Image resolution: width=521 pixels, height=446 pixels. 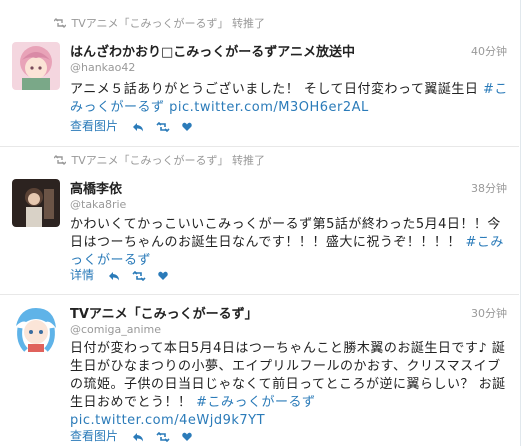 I want to click on media-link: pic.twitter.com/M3OH6er2AL, so click(x=267, y=107).